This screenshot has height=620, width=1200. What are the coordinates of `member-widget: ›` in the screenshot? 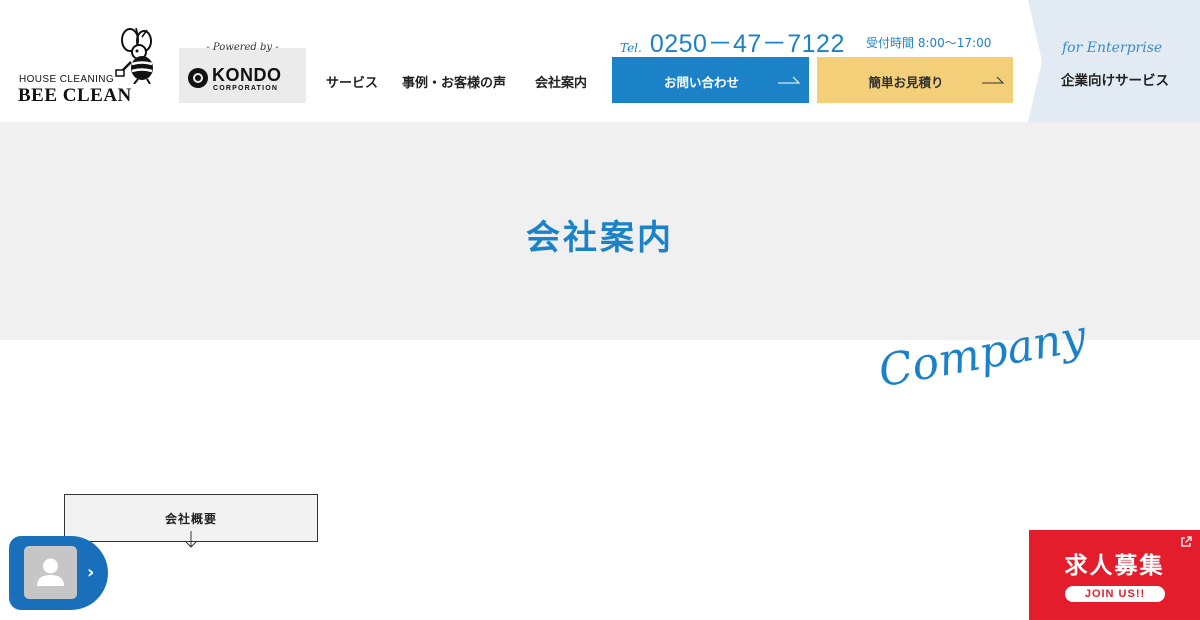 It's located at (58, 573).